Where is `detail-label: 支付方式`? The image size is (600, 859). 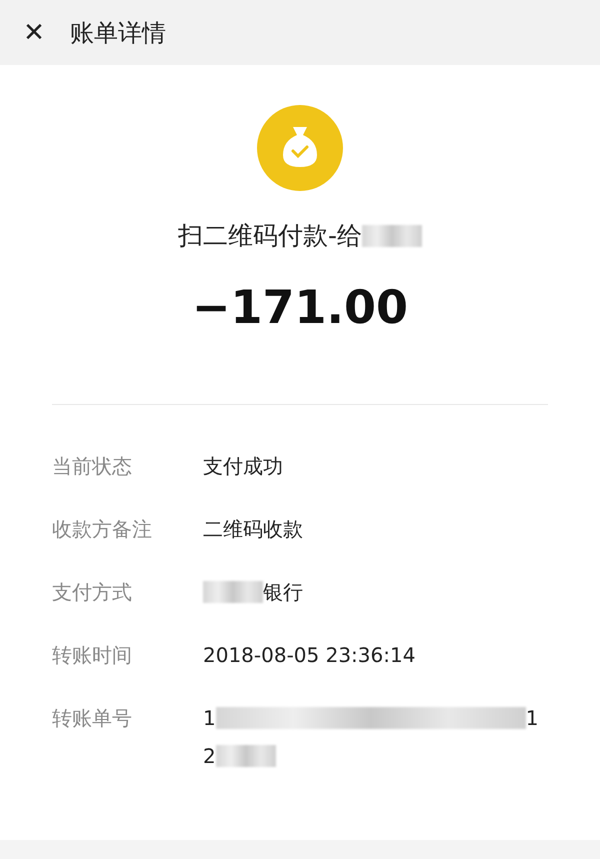
detail-label: 支付方式 is located at coordinates (92, 591).